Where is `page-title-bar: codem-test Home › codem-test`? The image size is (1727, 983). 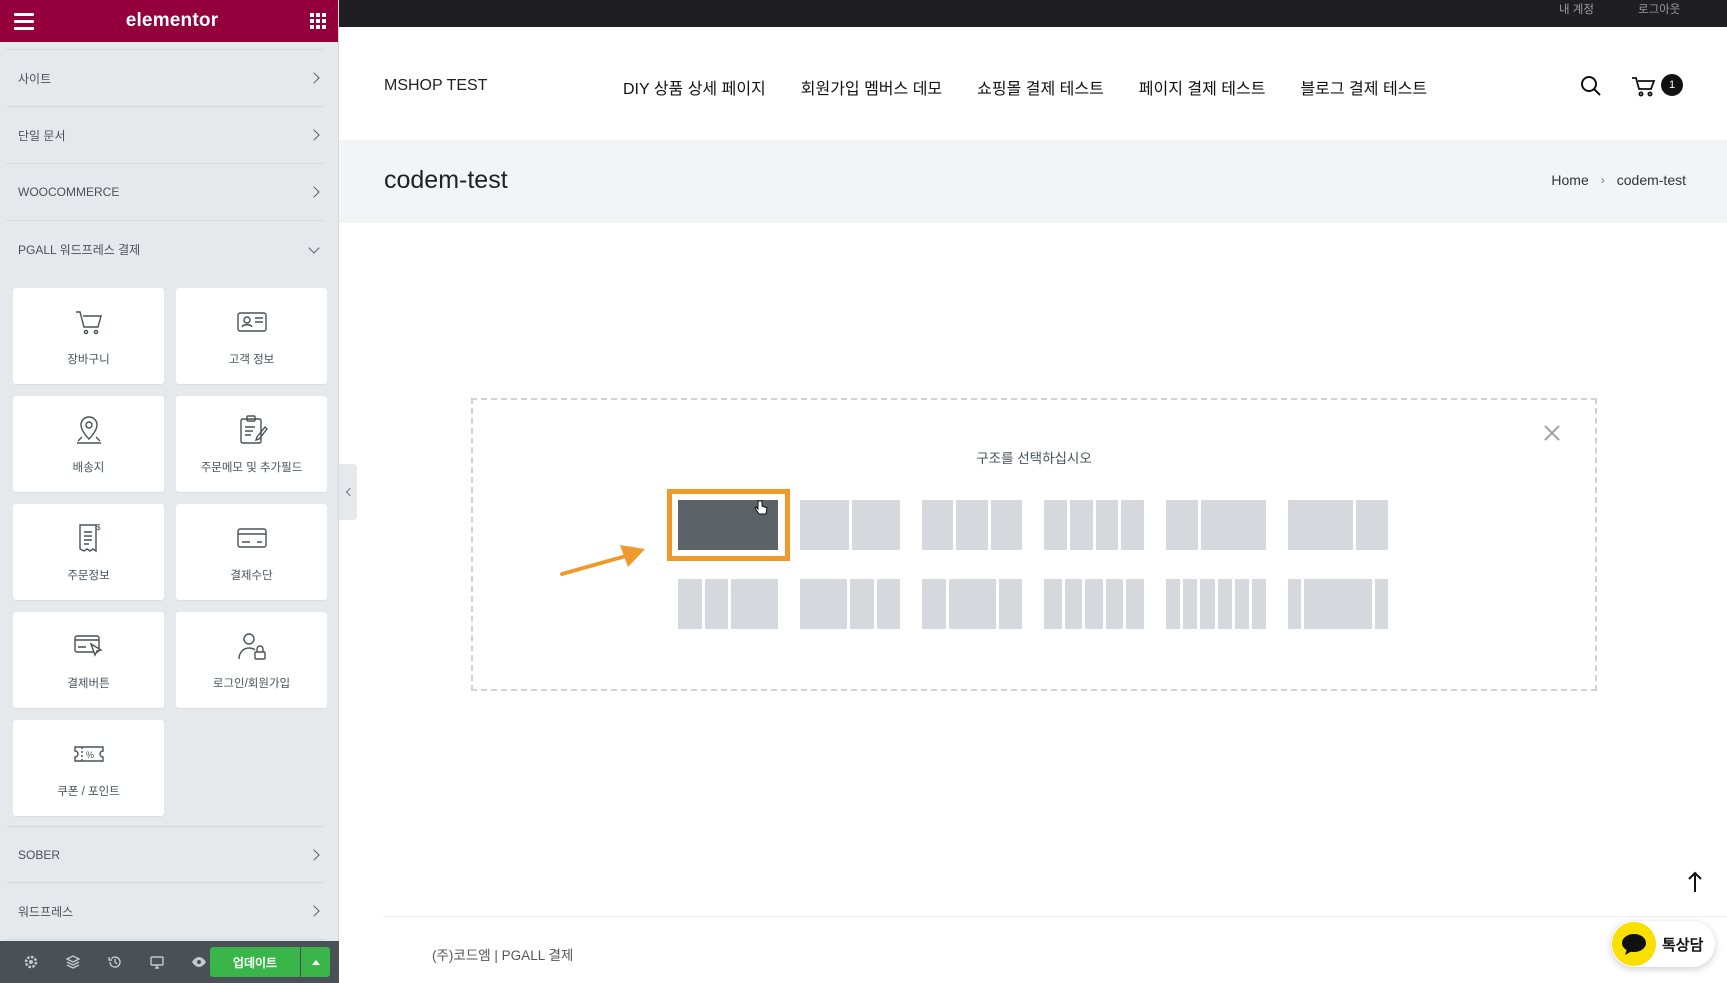
page-title-bar: codem-test Home › codem-test is located at coordinates (1033, 181).